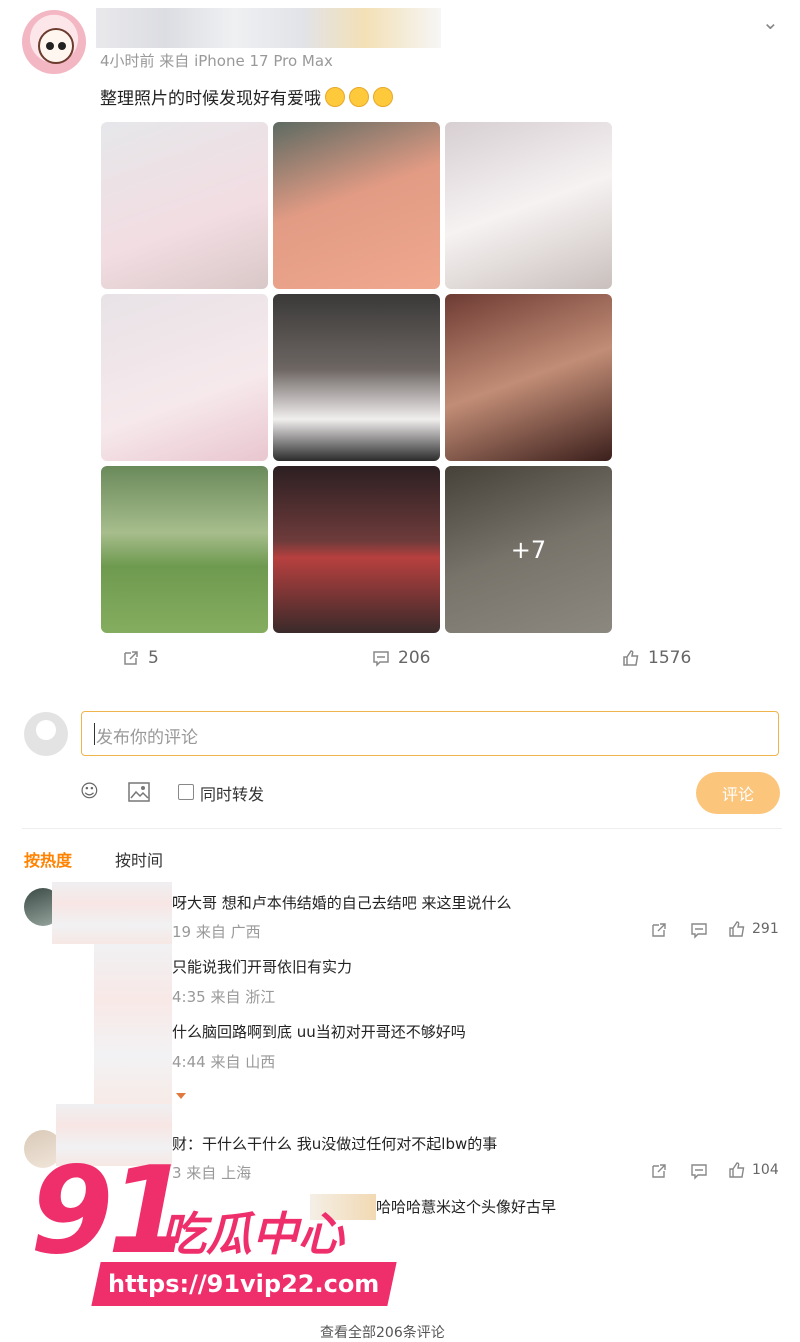 This screenshot has height=1342, width=800. What do you see at coordinates (46, 734) in the screenshot?
I see `my-avatar` at bounding box center [46, 734].